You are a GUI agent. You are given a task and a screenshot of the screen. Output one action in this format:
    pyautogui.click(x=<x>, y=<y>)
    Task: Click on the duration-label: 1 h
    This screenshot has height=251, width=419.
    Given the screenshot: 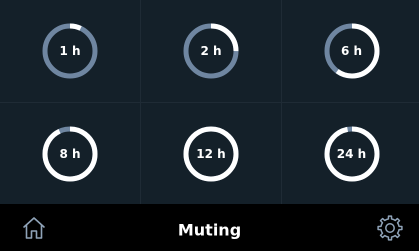 What is the action you would take?
    pyautogui.click(x=70, y=51)
    